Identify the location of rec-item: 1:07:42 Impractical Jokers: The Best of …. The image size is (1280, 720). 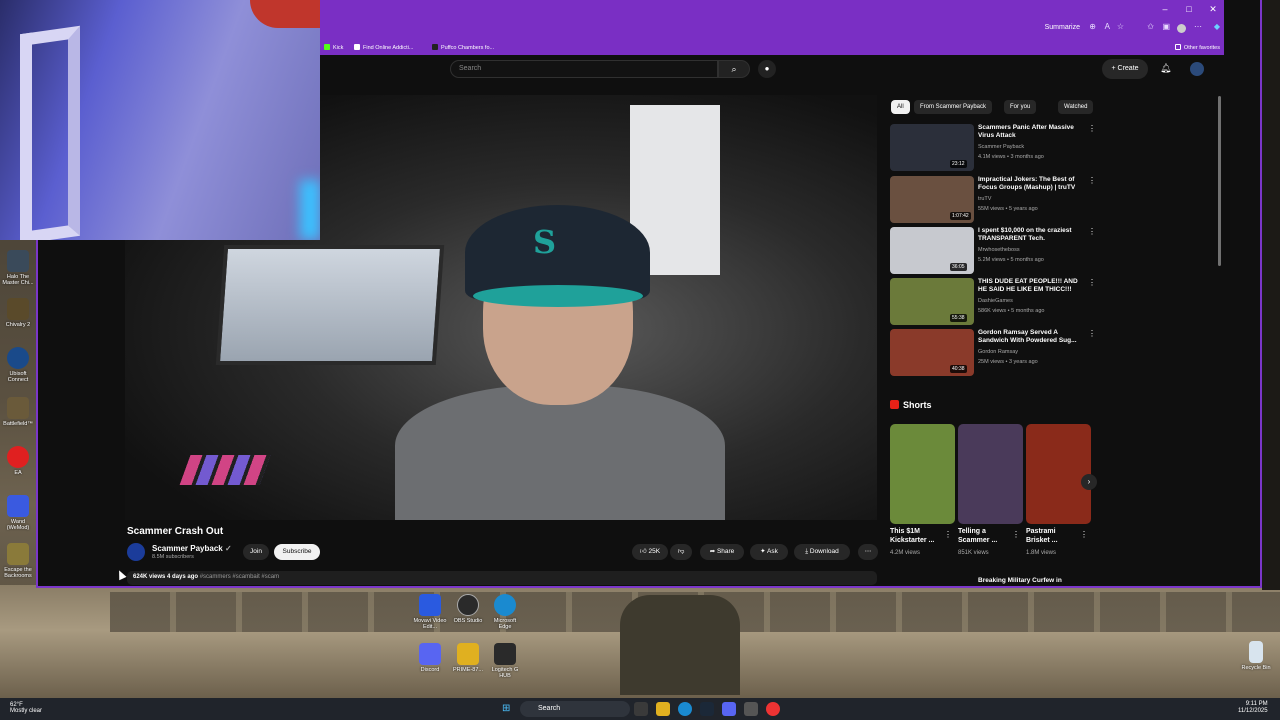
(995, 201).